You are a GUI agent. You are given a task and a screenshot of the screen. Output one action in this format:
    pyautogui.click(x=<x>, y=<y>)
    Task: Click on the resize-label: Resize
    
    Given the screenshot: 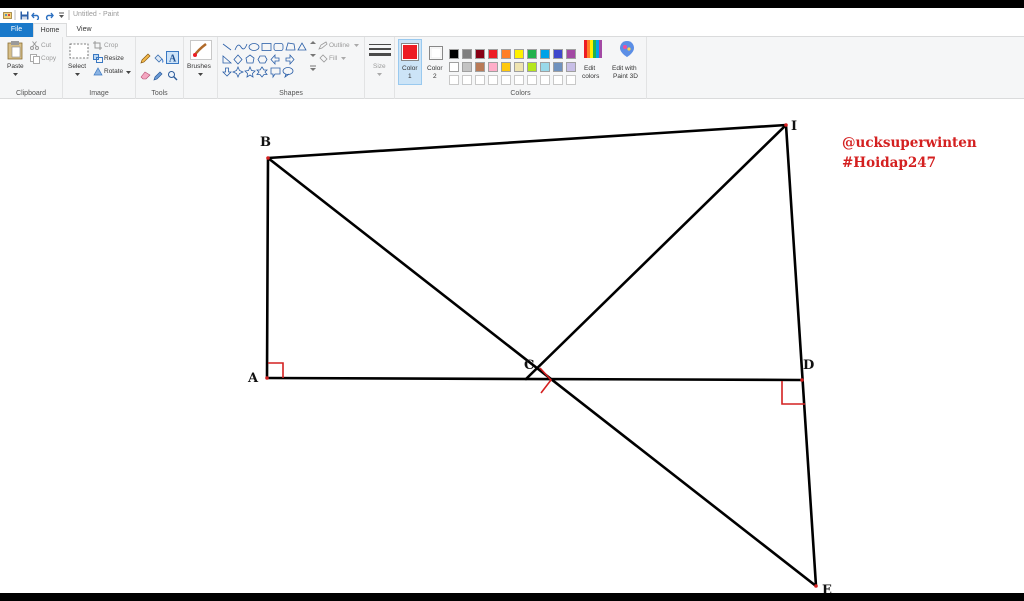 What is the action you would take?
    pyautogui.click(x=114, y=58)
    